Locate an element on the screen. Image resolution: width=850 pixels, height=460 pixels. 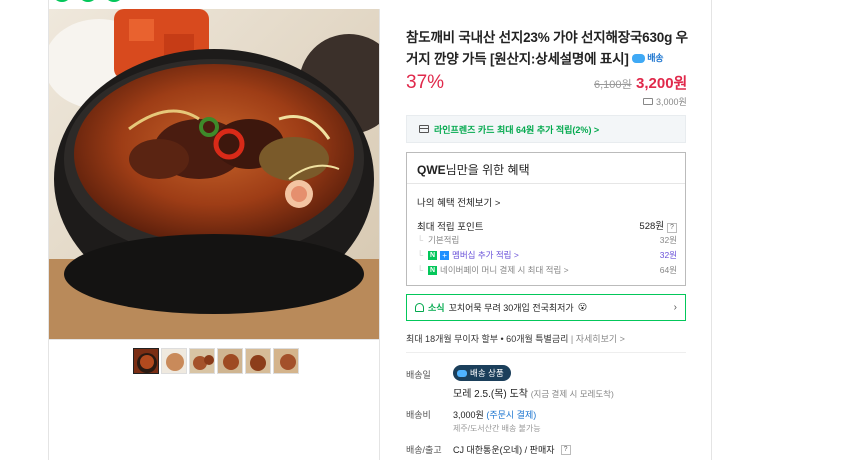
original-price: 6,100원 is located at coordinates (613, 85).